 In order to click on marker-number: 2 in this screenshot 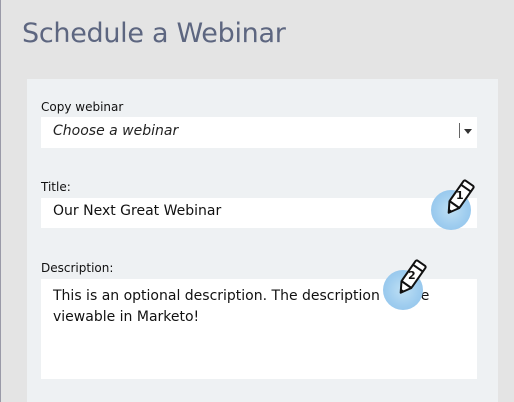, I will do `click(412, 275)`.